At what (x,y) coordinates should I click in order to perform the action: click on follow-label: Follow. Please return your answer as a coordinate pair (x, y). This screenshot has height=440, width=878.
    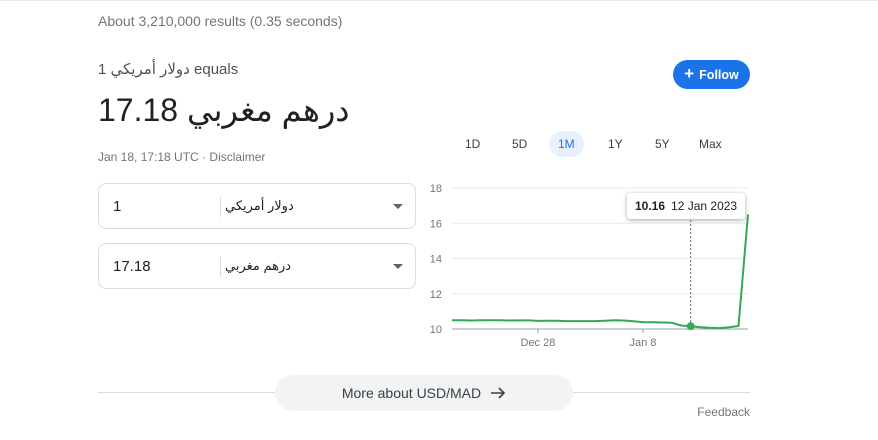
    Looking at the image, I should click on (719, 74).